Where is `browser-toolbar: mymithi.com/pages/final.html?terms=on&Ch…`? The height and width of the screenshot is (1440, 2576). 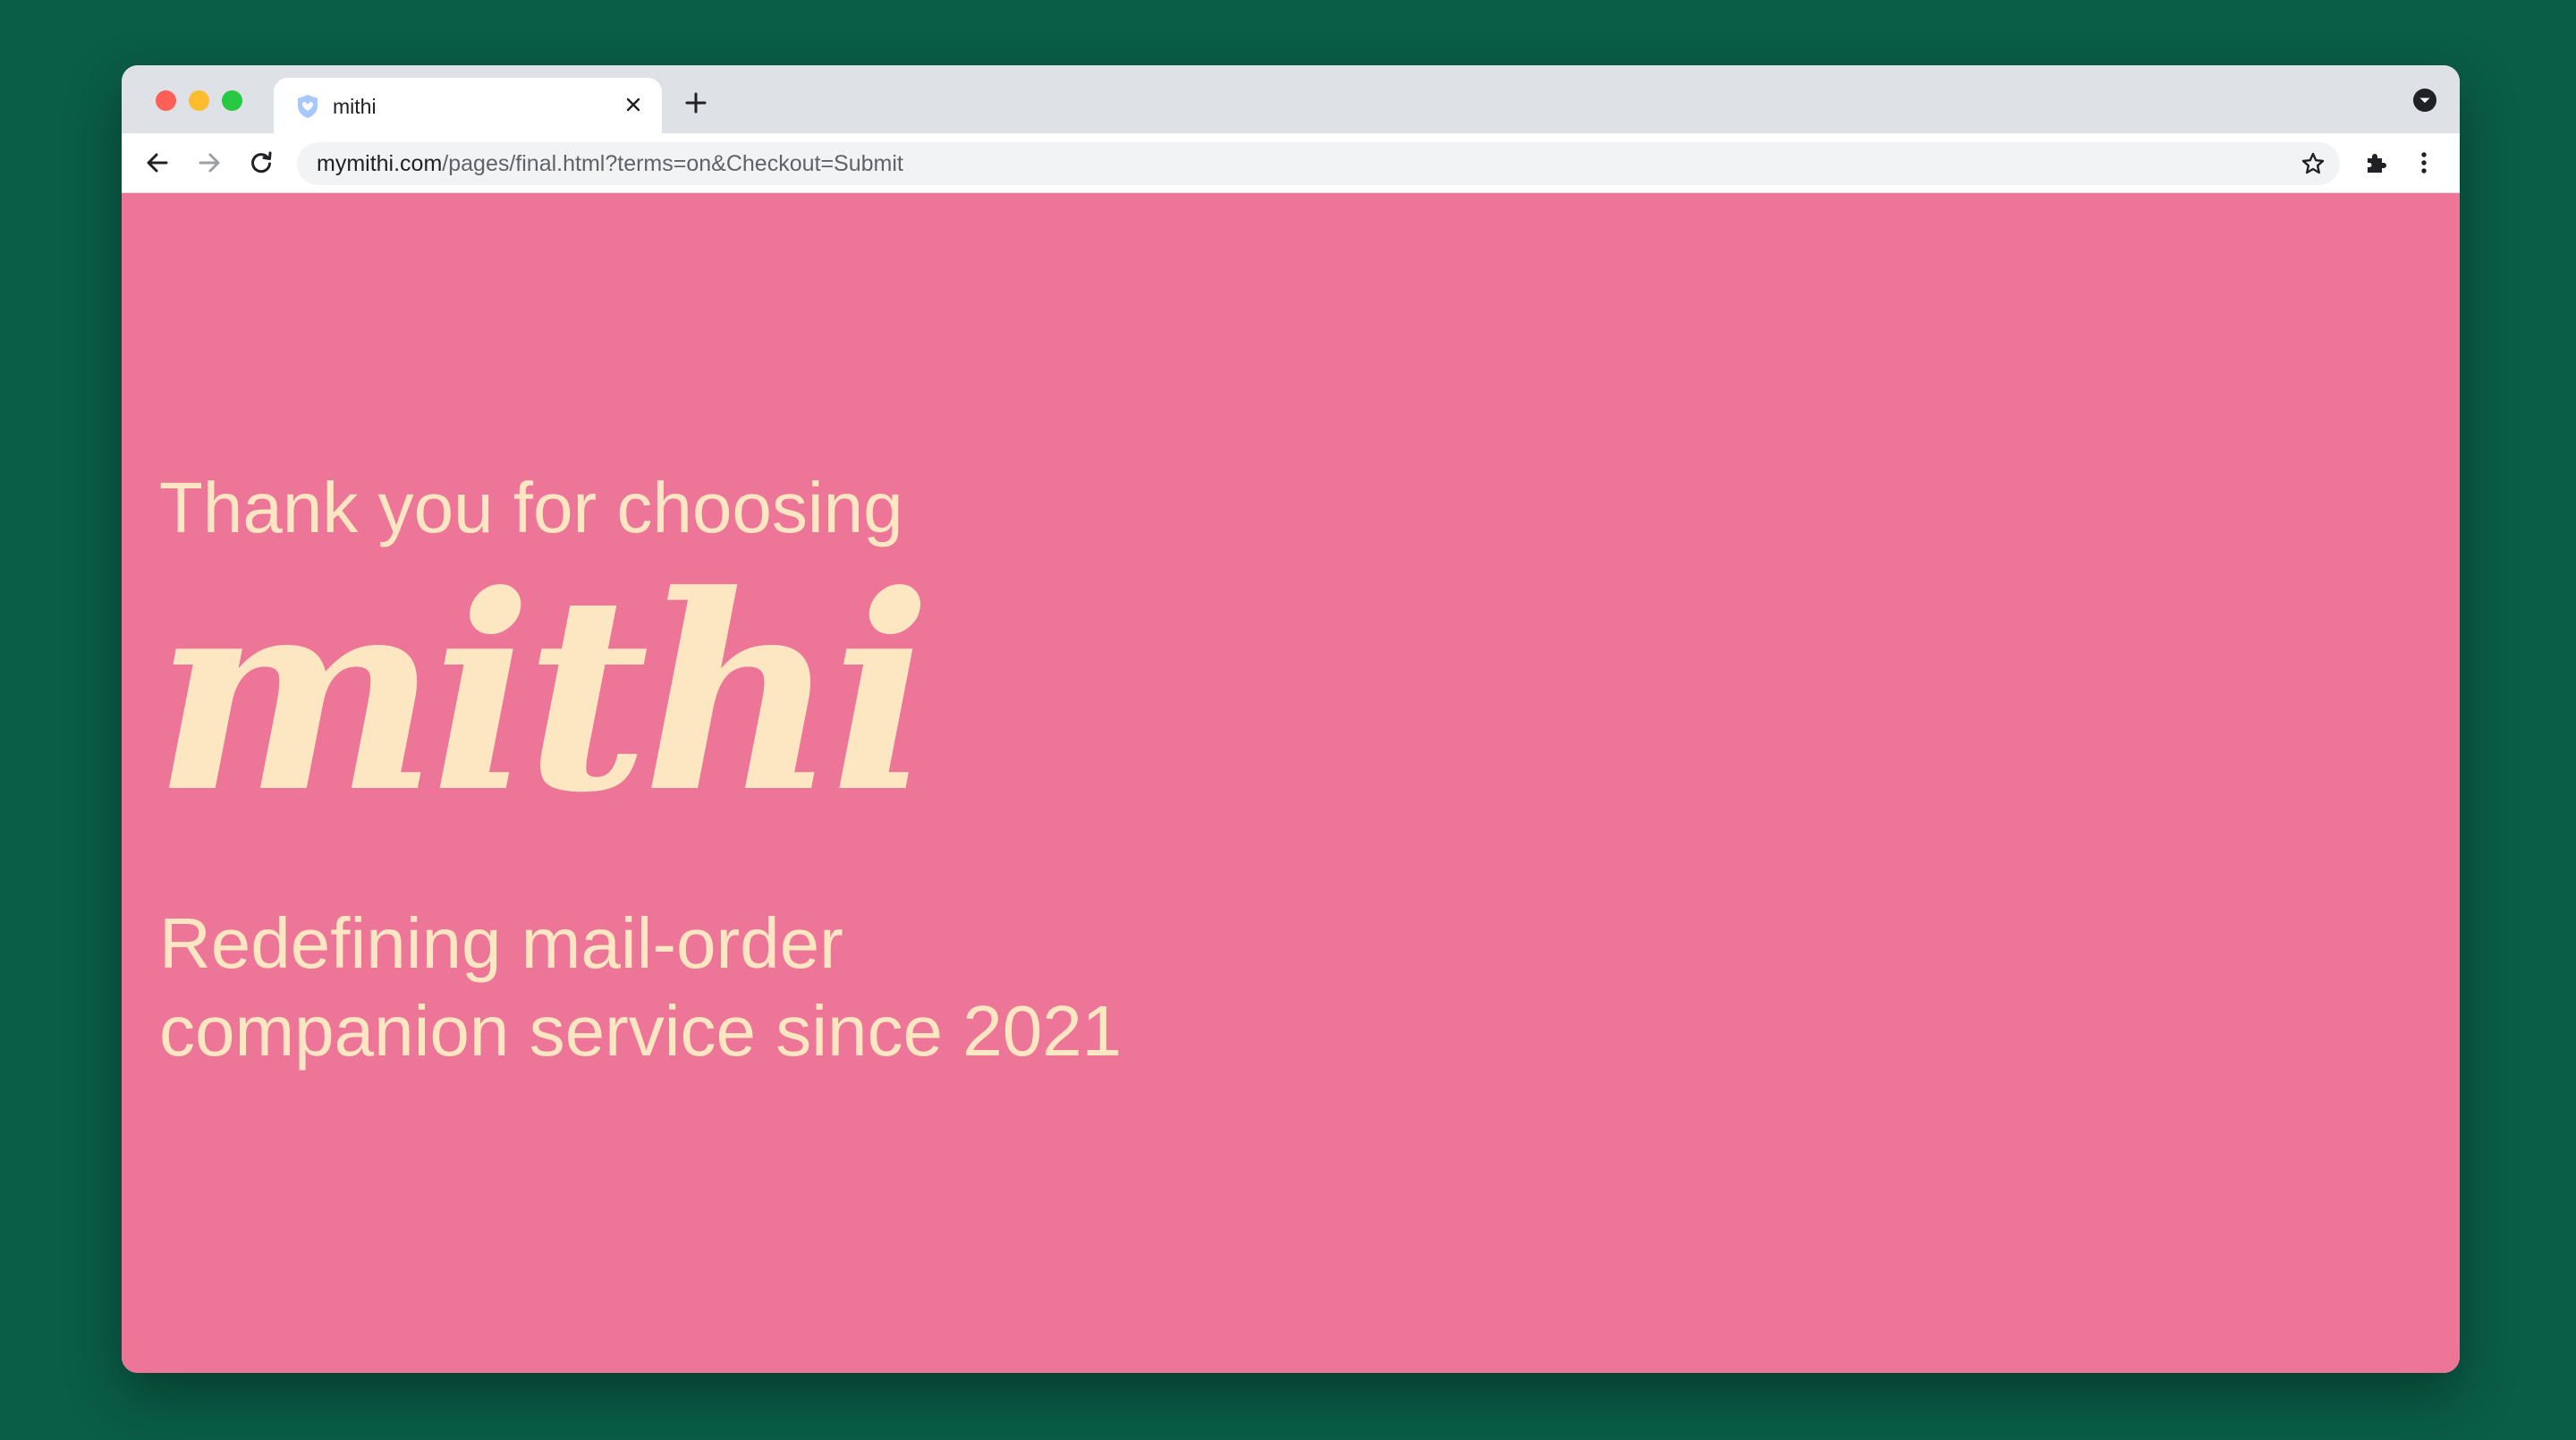
browser-toolbar: mymithi.com/pages/final.html?terms=on&Ch… is located at coordinates (1291, 163).